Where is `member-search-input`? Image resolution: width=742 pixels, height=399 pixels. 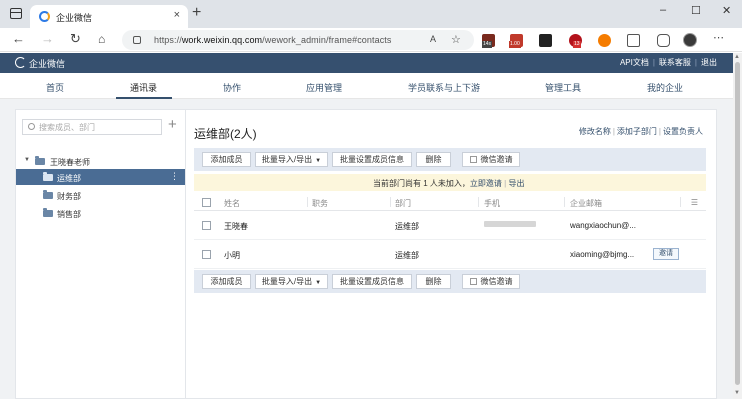 member-search-input is located at coordinates (99, 127).